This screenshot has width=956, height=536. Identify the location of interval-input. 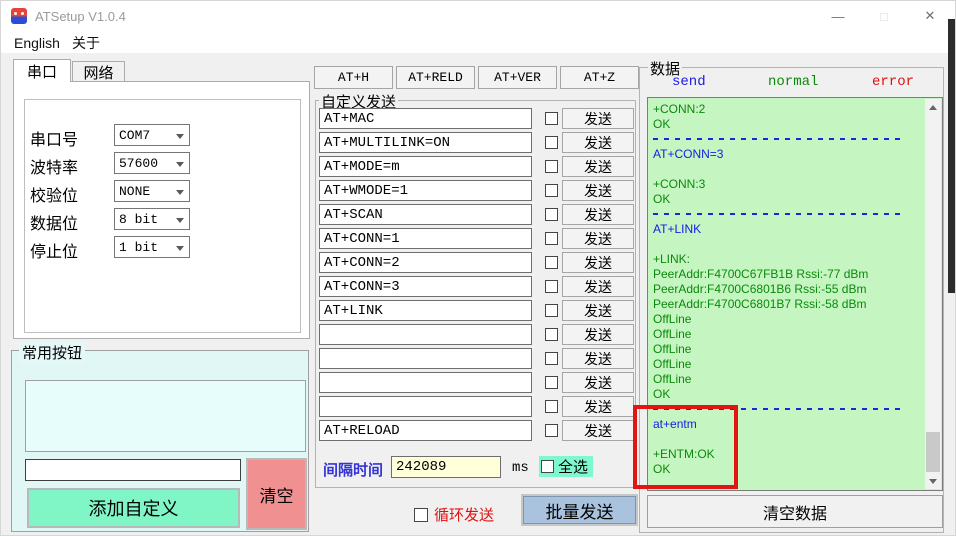
(446, 467).